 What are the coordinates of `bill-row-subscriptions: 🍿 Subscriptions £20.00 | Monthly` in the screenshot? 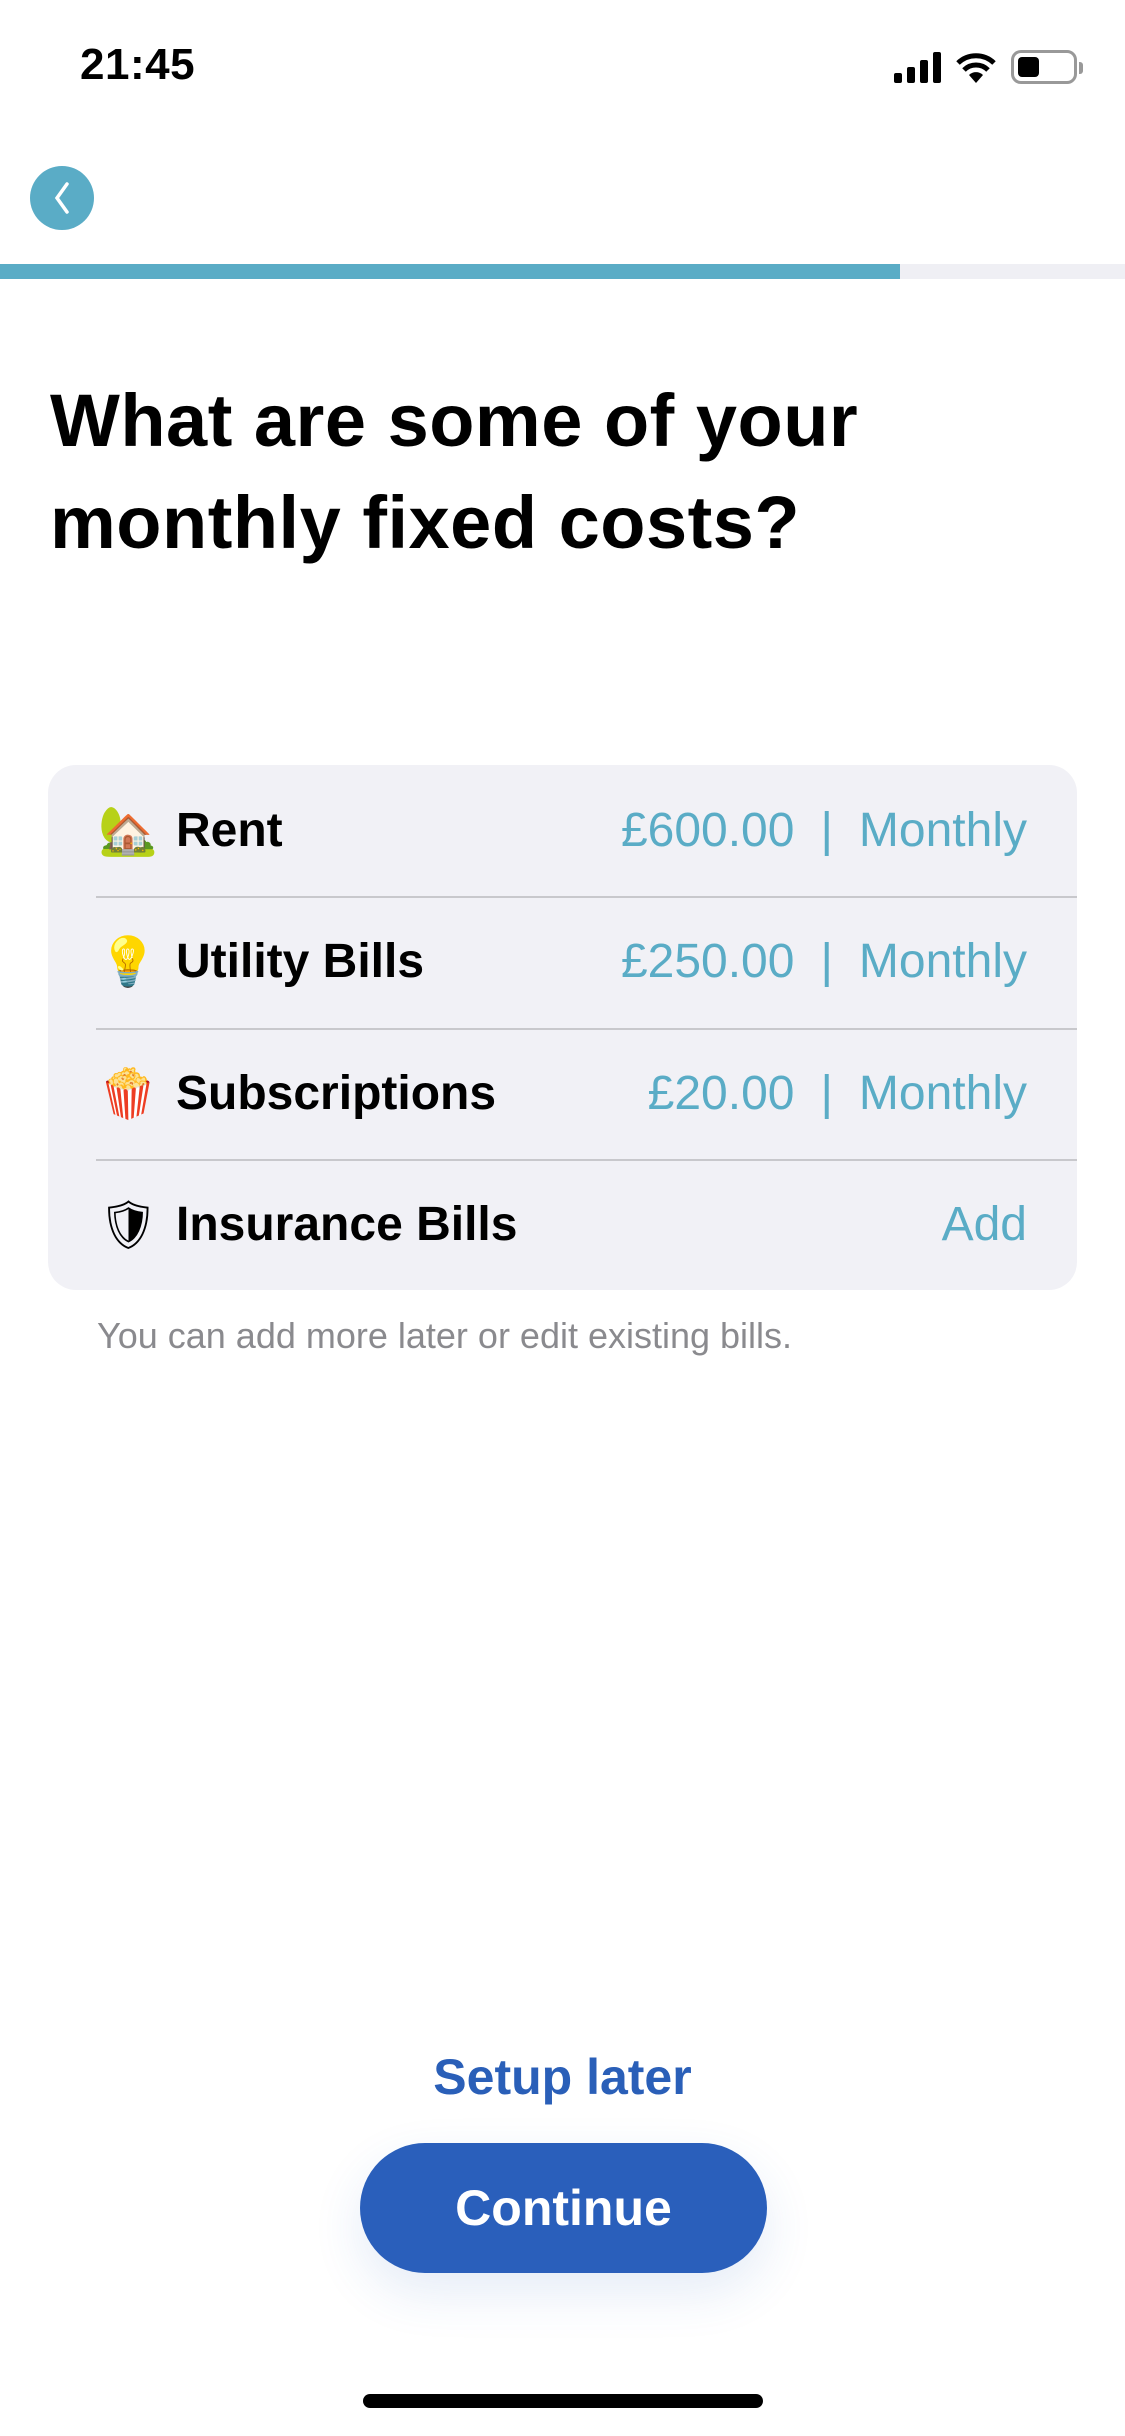 It's located at (562, 1093).